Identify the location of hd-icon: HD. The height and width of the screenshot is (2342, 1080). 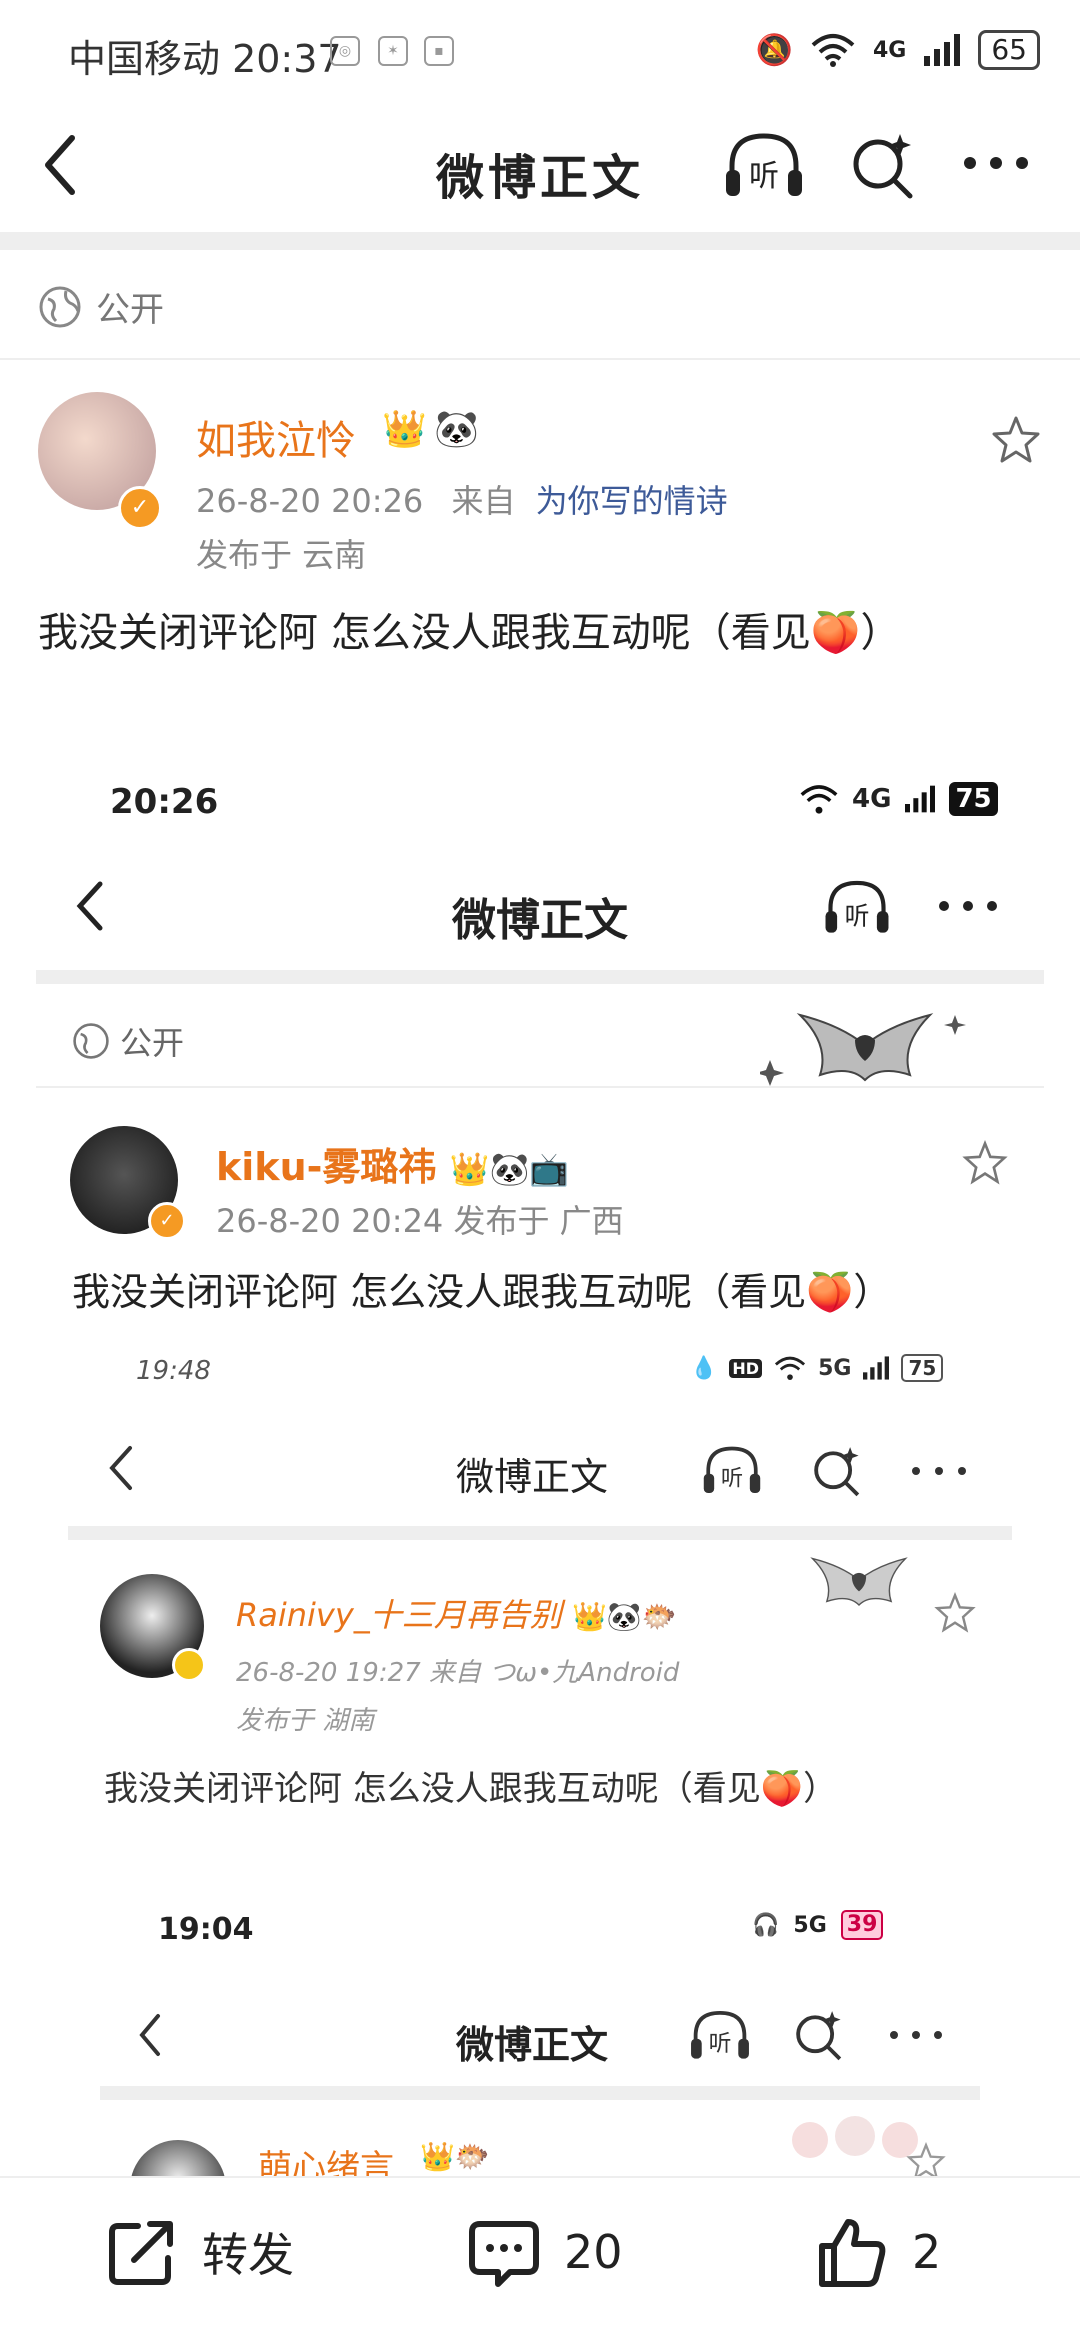
(746, 1368).